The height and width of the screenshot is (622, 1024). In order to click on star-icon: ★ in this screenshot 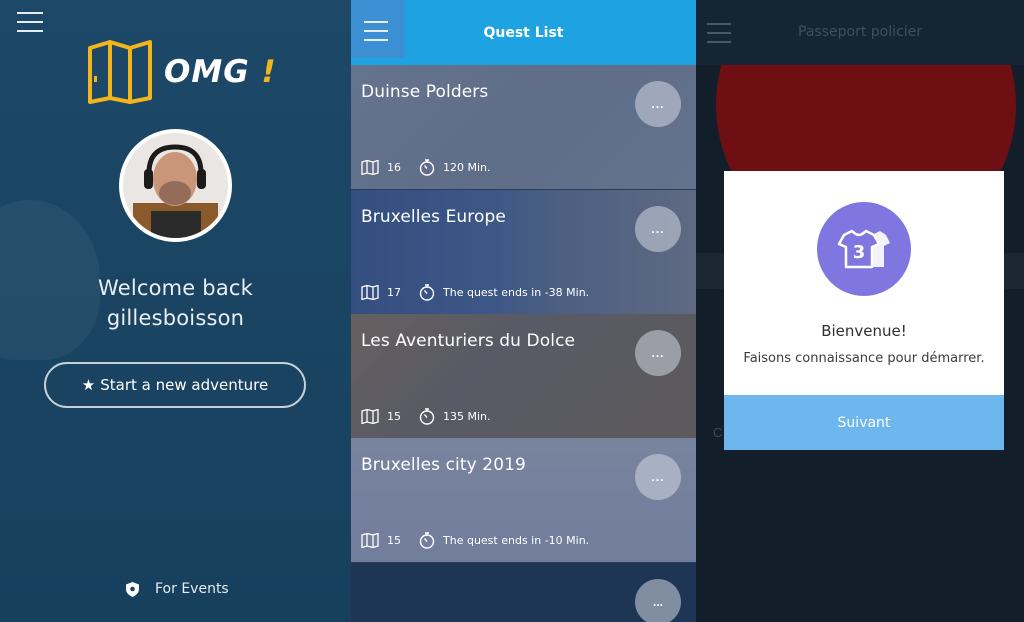, I will do `click(88, 385)`.